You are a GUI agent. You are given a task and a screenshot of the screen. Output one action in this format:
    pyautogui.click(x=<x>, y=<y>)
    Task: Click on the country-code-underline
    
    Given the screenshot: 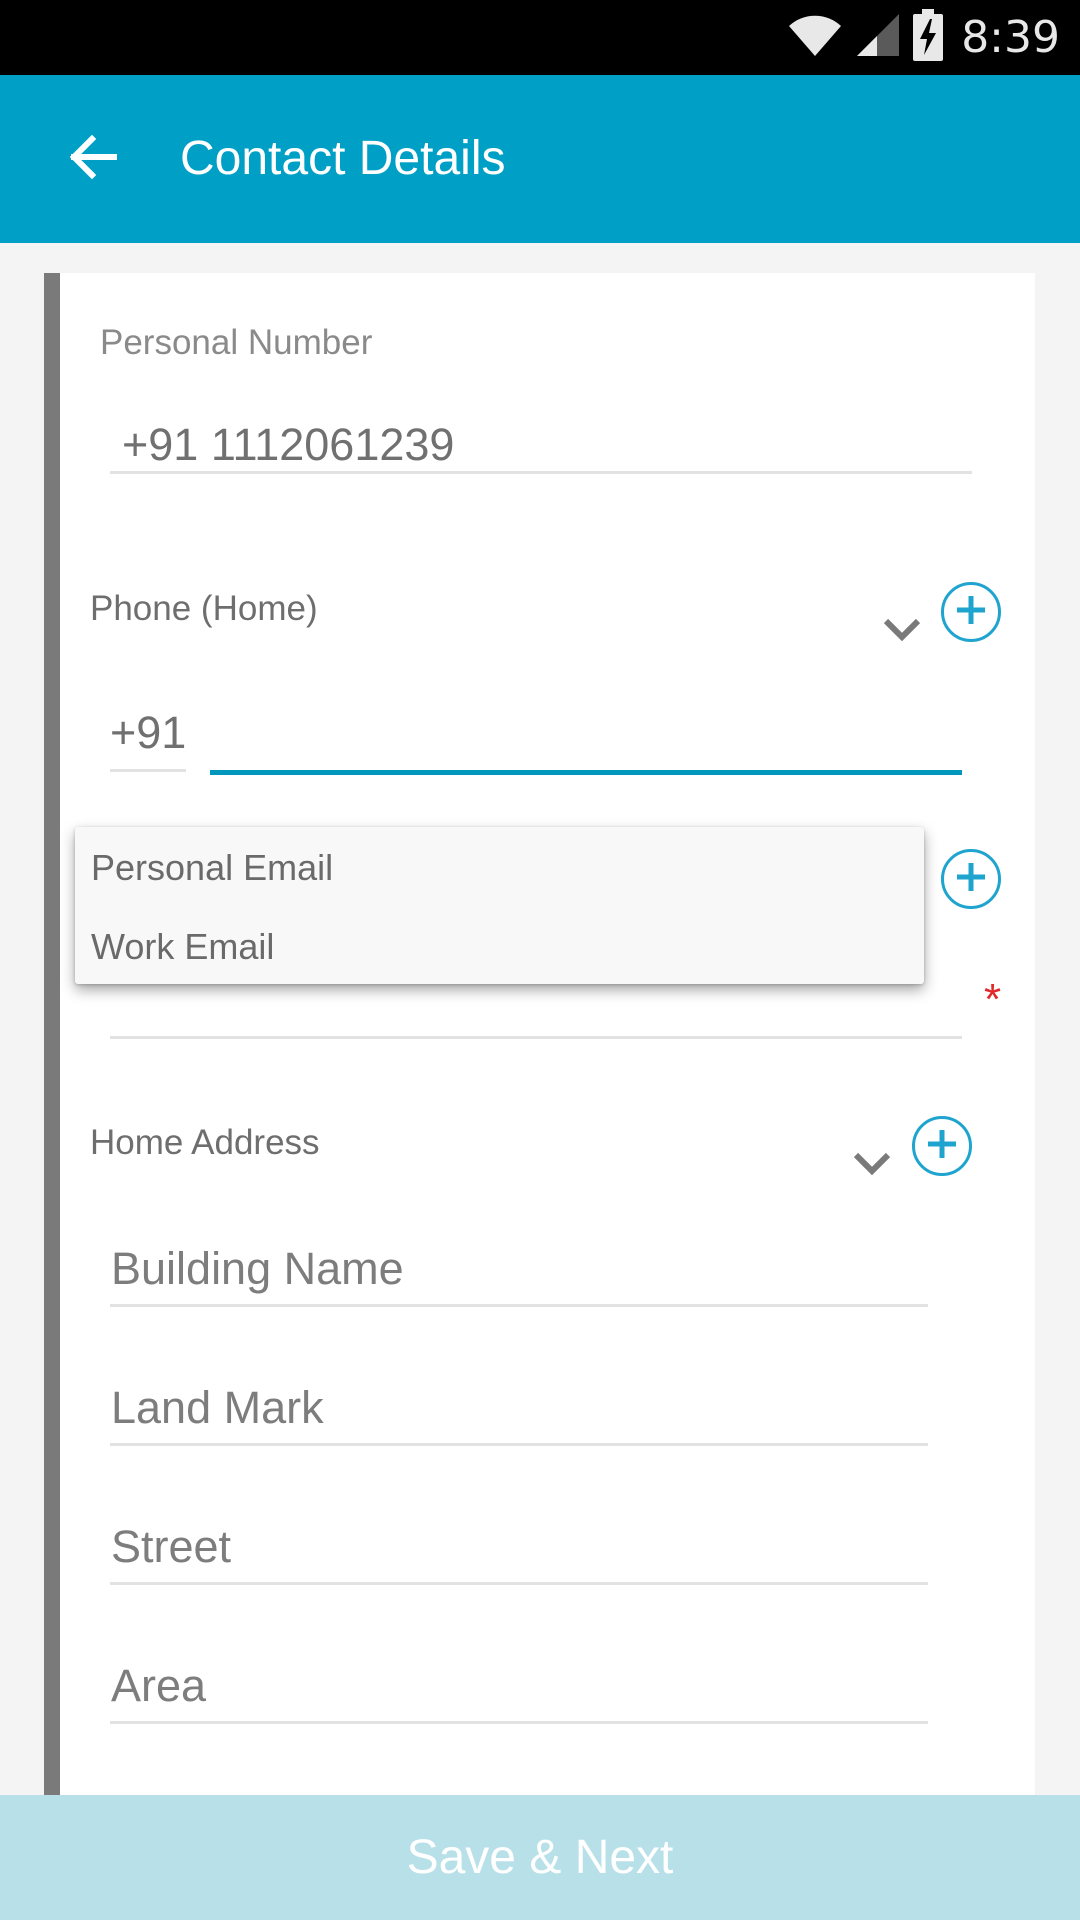 What is the action you would take?
    pyautogui.click(x=148, y=770)
    